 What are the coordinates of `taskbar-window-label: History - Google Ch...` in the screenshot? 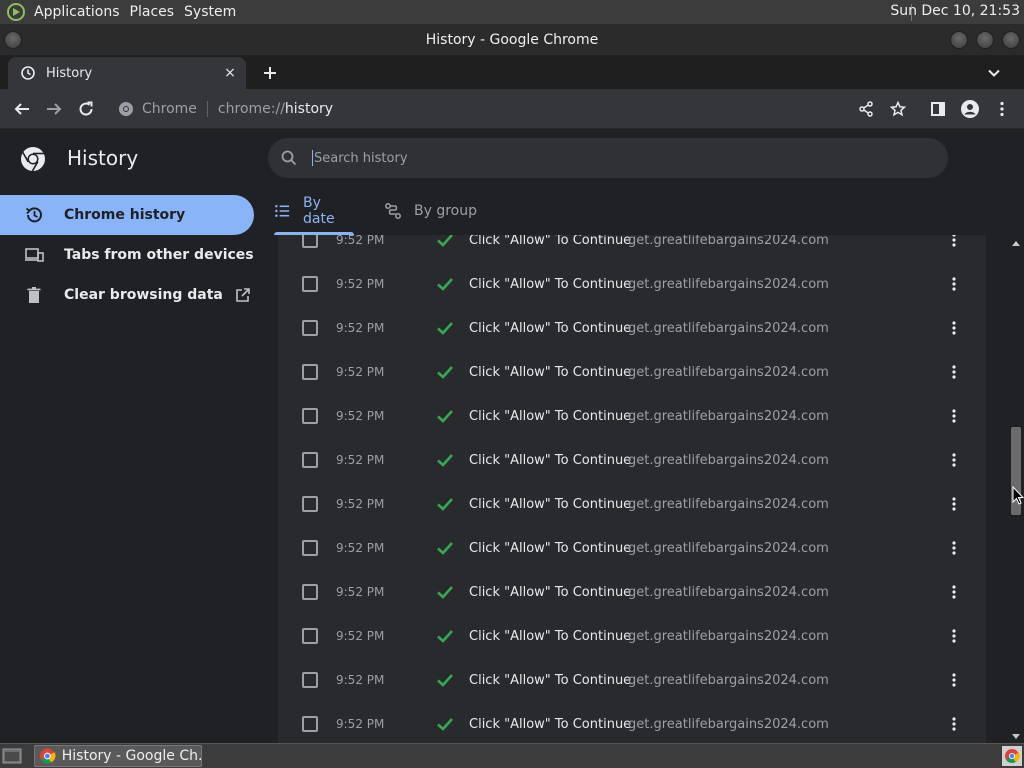 It's located at (131, 756).